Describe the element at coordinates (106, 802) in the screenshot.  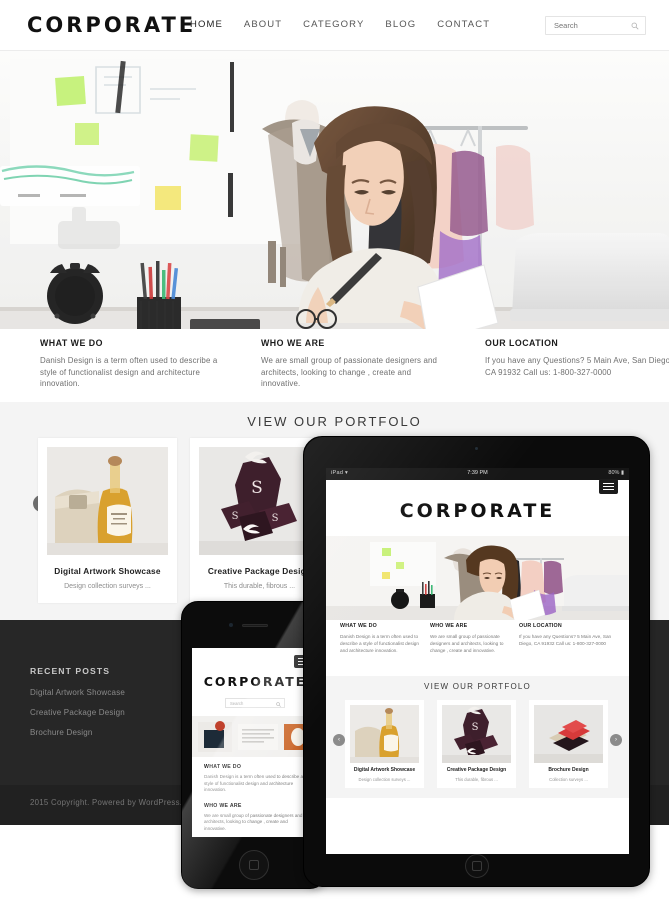
I see `copyright-text: 2015 Copyright. Powered by WordPress.` at that location.